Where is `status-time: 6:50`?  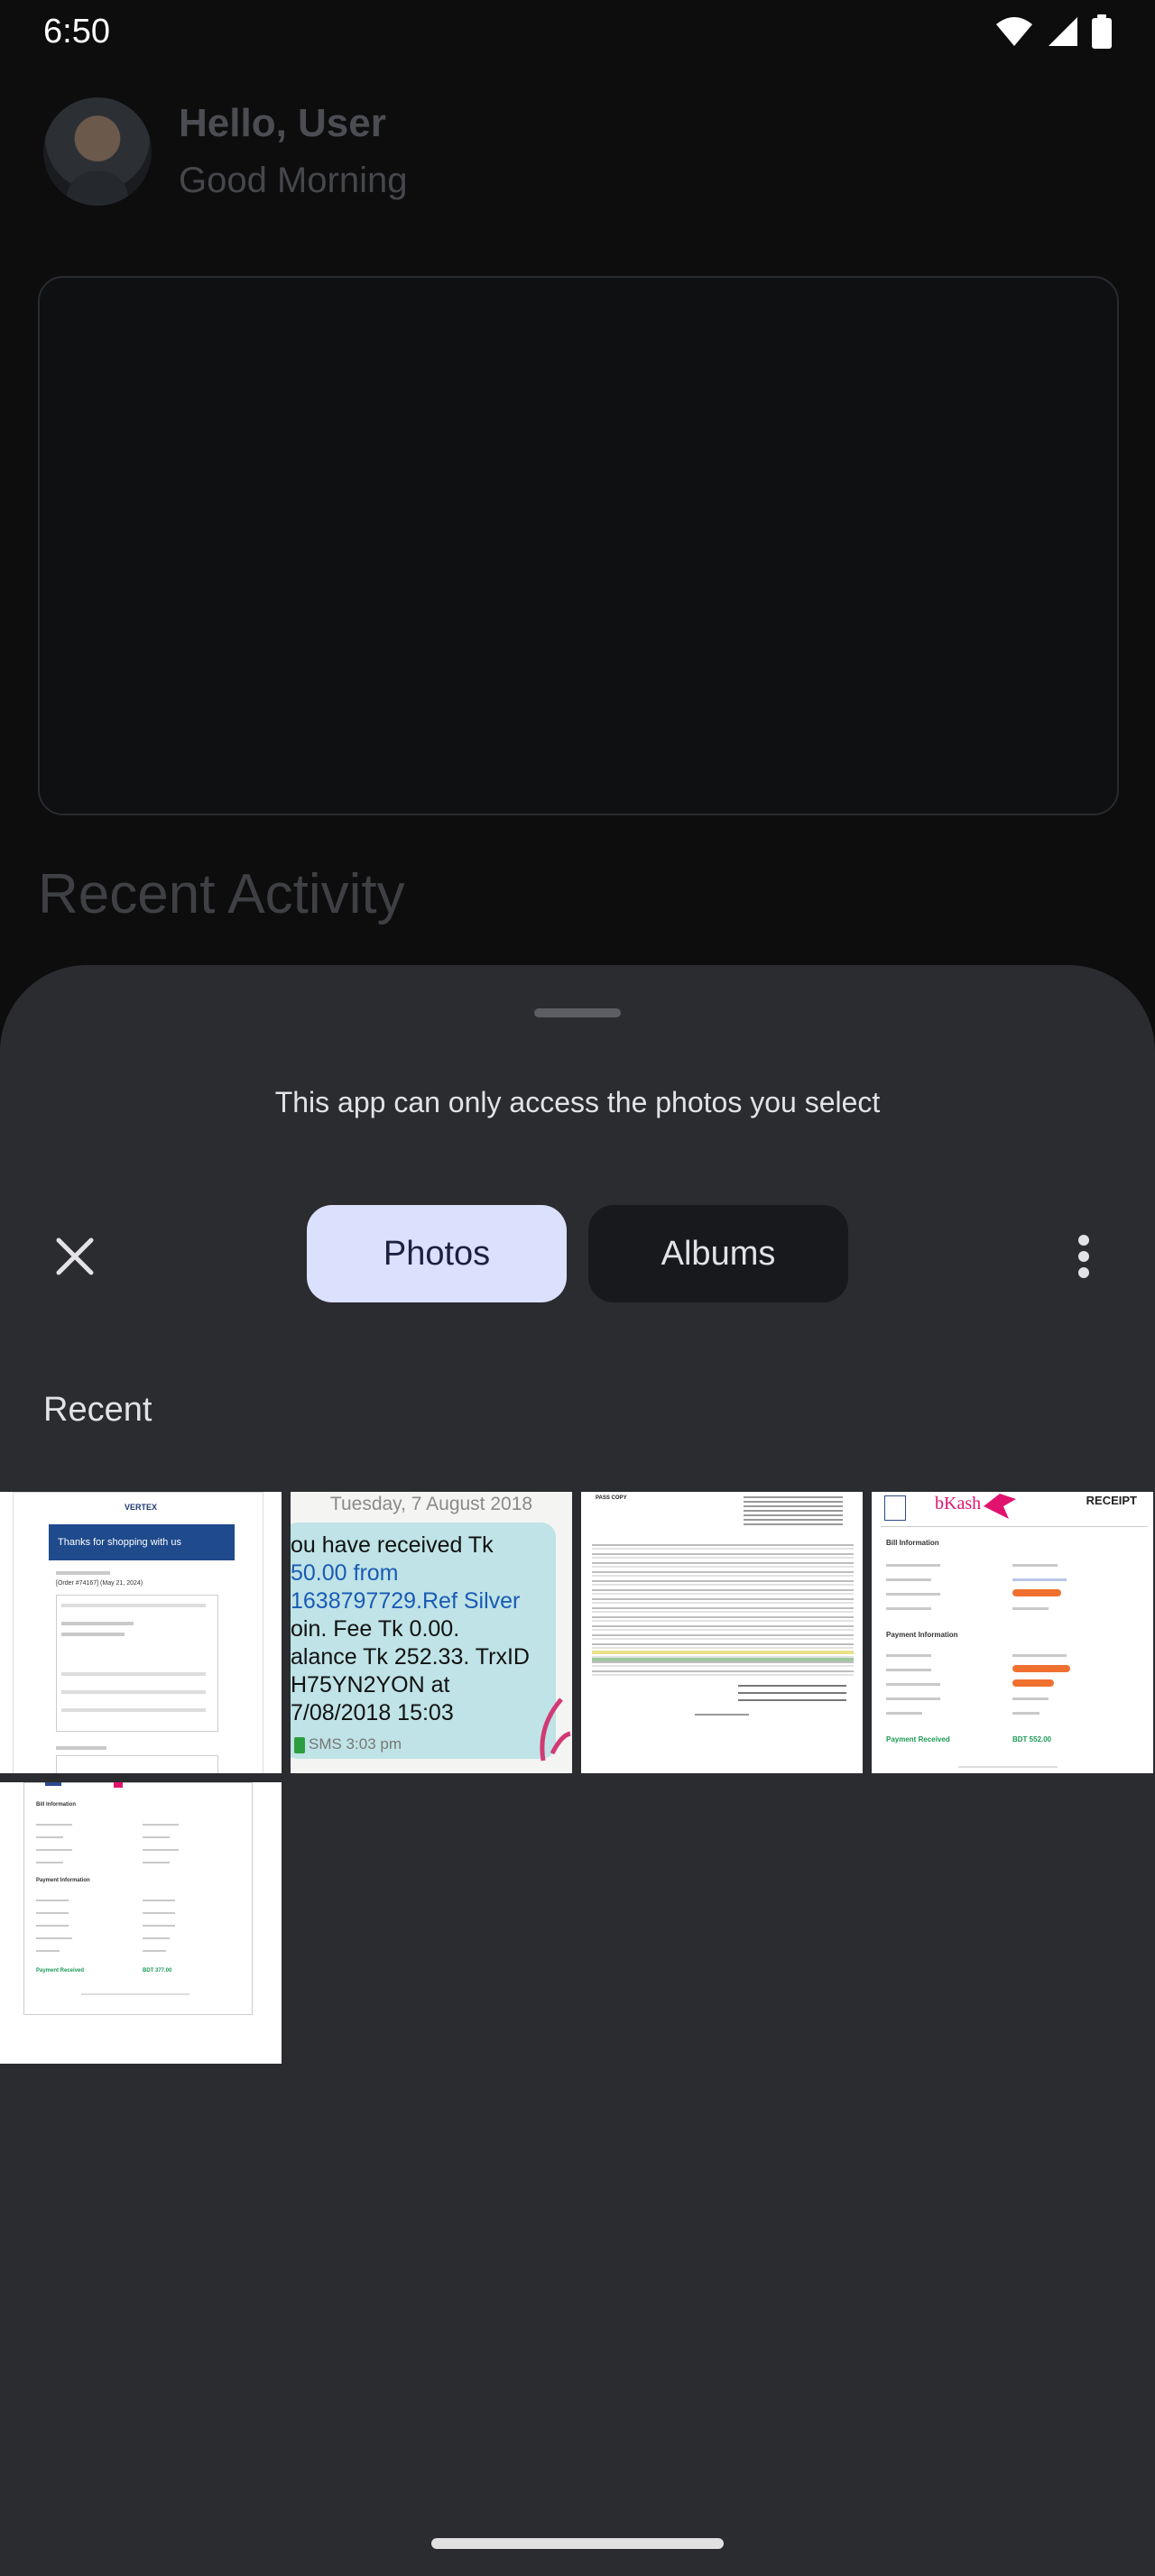
status-time: 6:50 is located at coordinates (76, 32).